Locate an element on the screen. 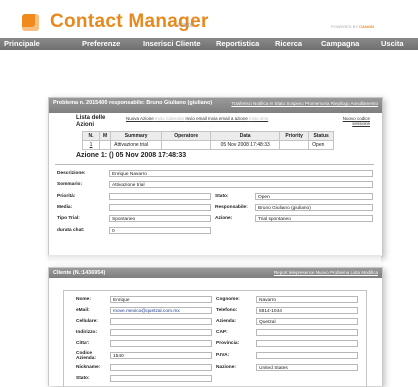 Image resolution: width=418 pixels, height=387 pixels. col-summary: Summary is located at coordinates (136, 136).